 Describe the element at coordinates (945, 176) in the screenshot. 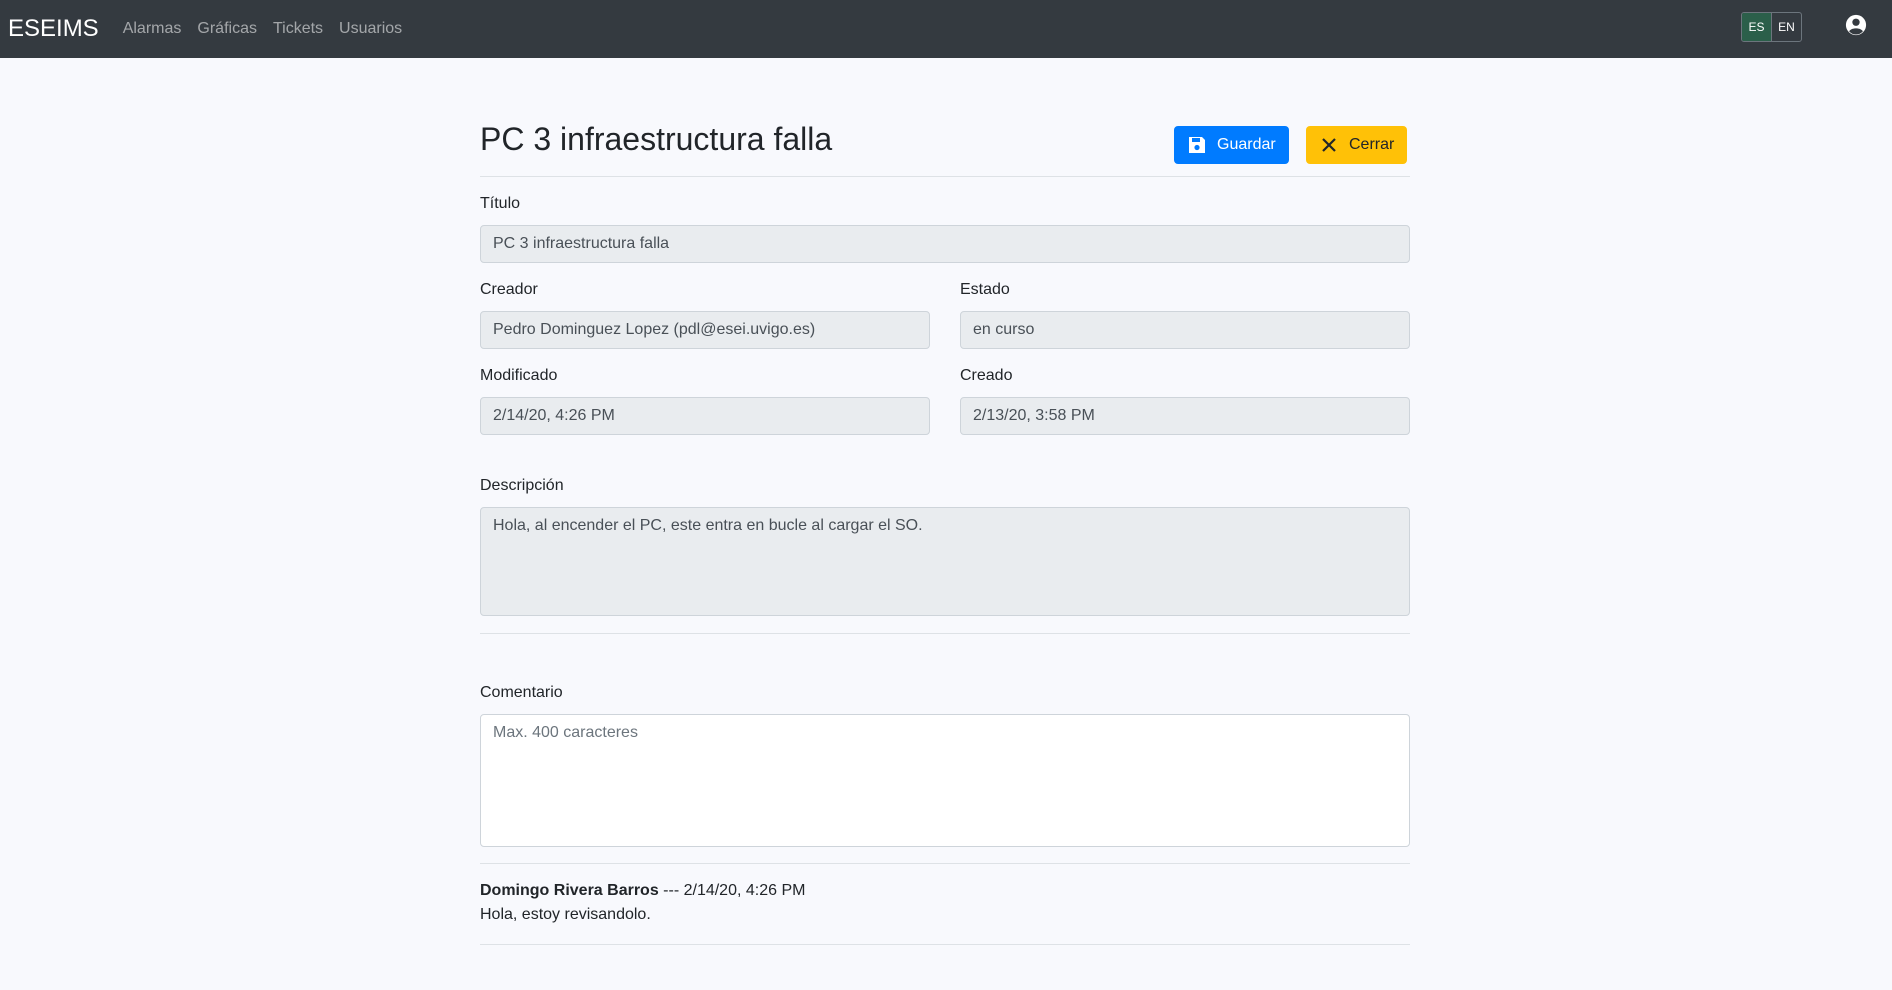

I see `header-divider` at that location.